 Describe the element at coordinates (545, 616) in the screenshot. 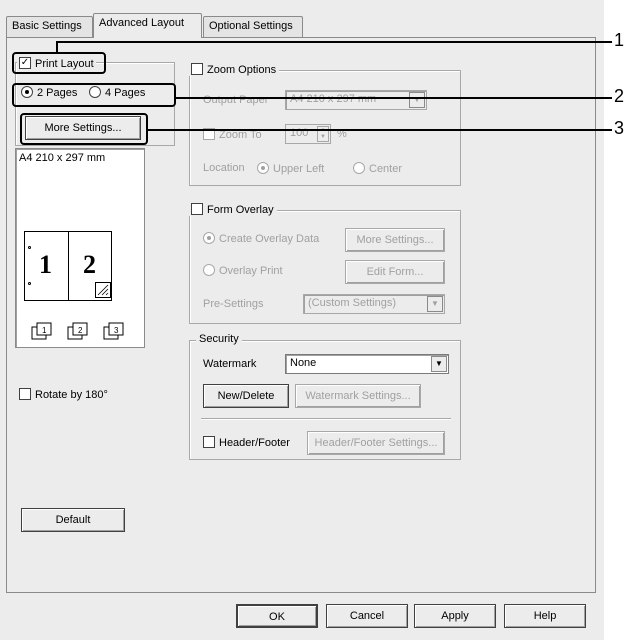

I see `help-button: Help` at that location.